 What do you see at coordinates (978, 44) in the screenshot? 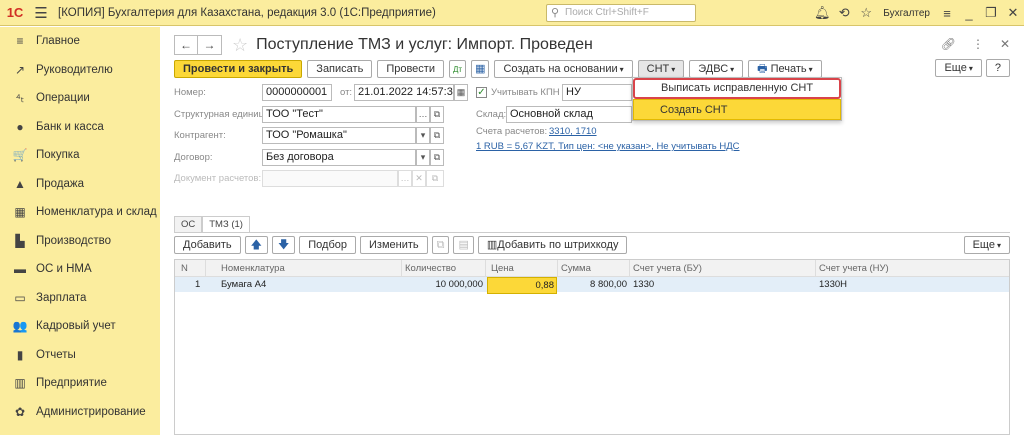
I see `more-vertical-icon: ⋮` at bounding box center [978, 44].